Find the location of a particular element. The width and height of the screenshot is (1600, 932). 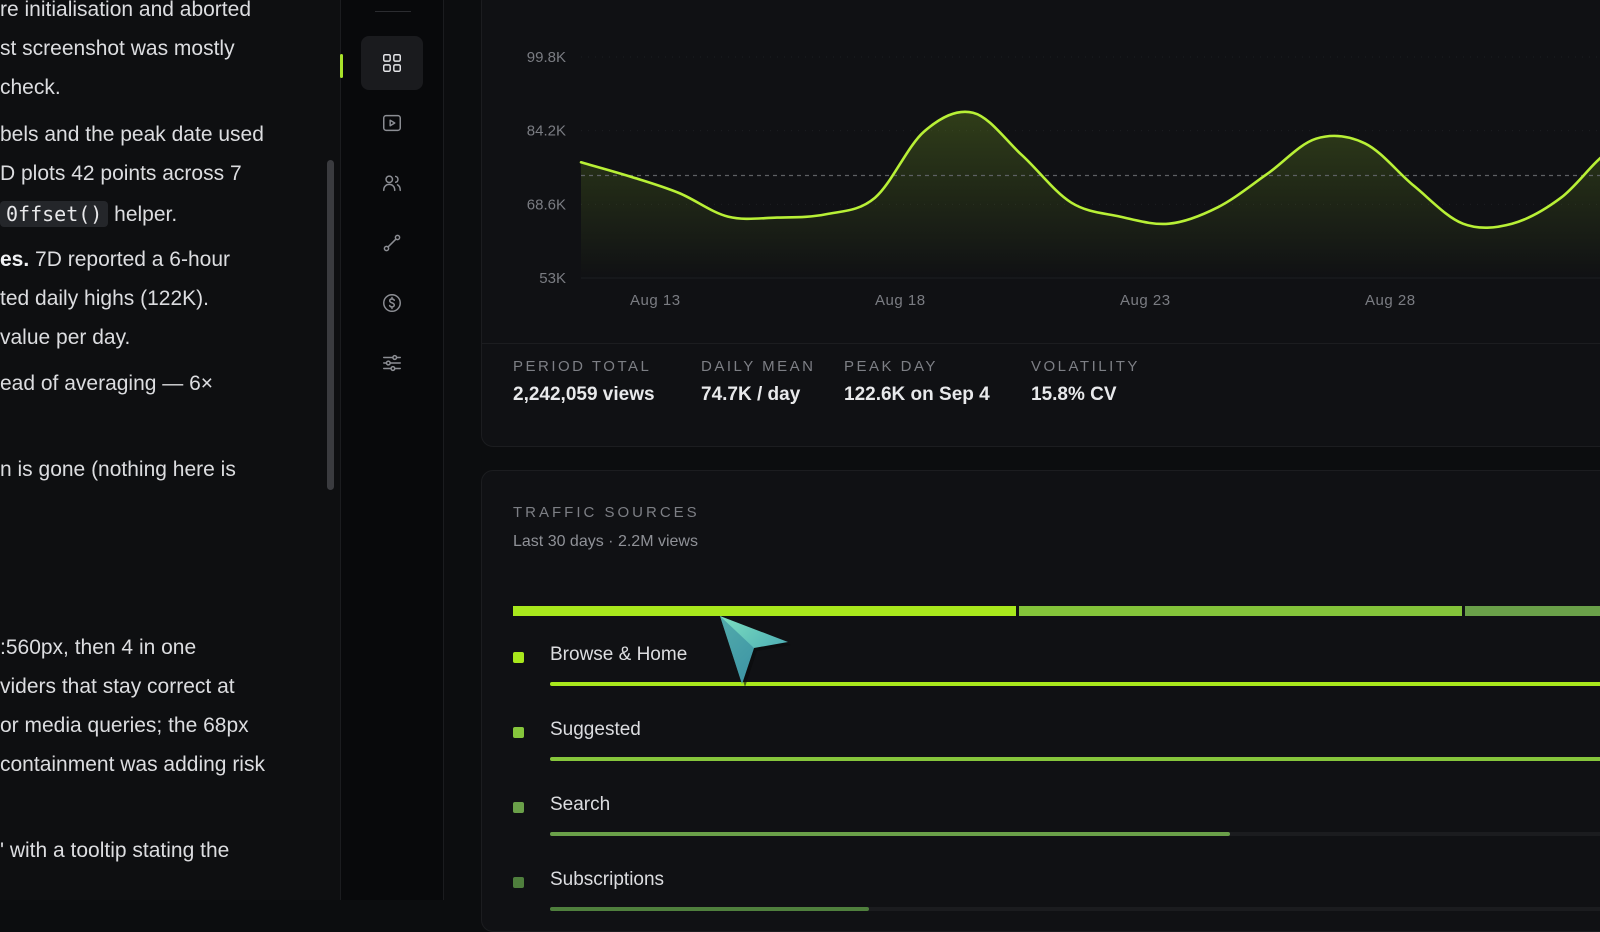

stat-label: DAILY MEAN is located at coordinates (758, 366).